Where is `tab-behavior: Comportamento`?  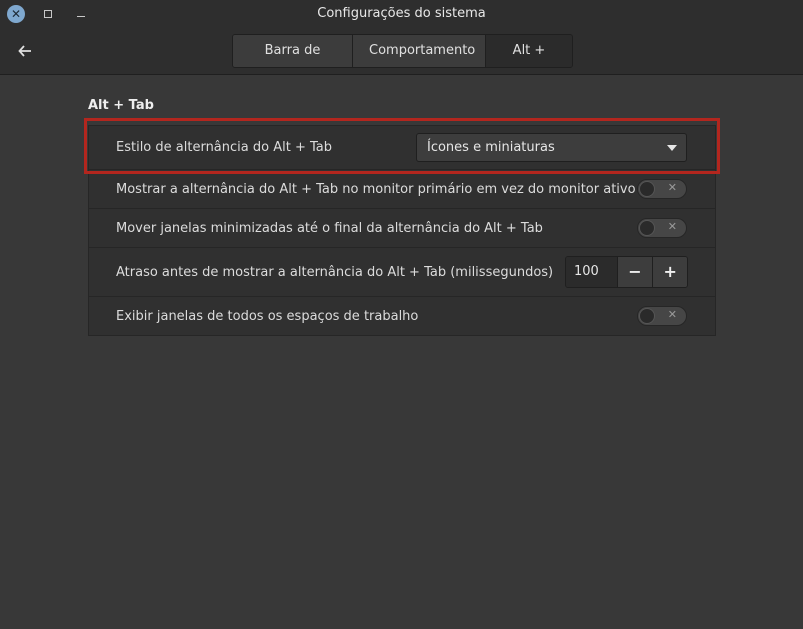 tab-behavior: Comportamento is located at coordinates (419, 51).